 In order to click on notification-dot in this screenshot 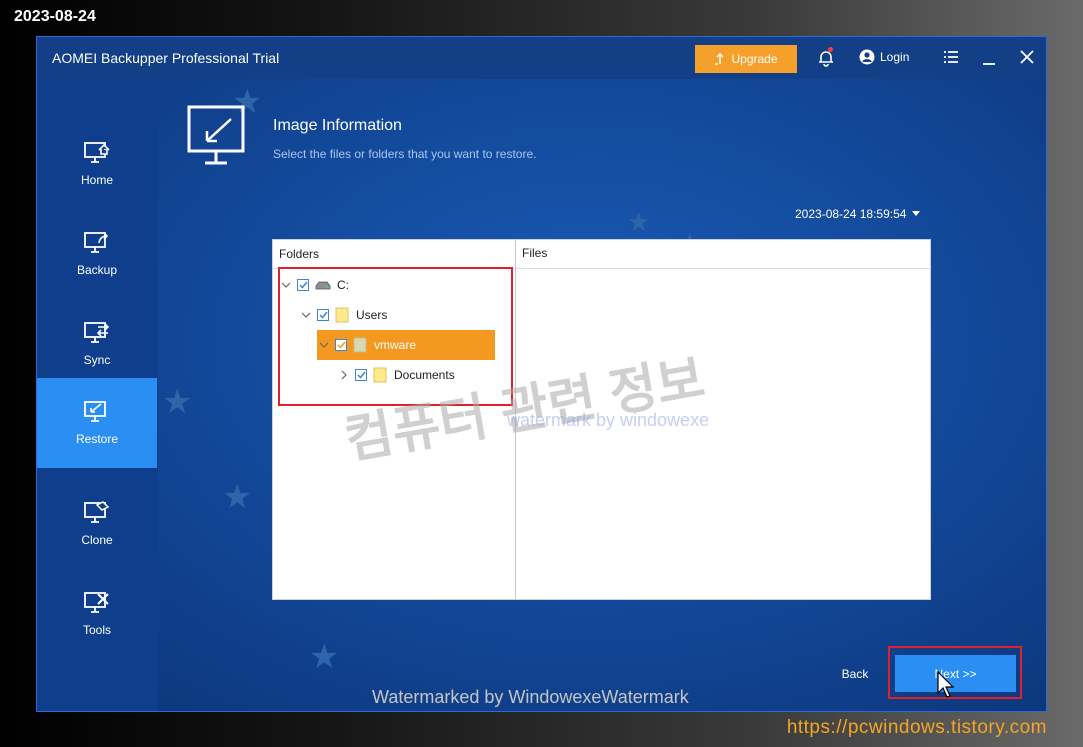, I will do `click(830, 49)`.